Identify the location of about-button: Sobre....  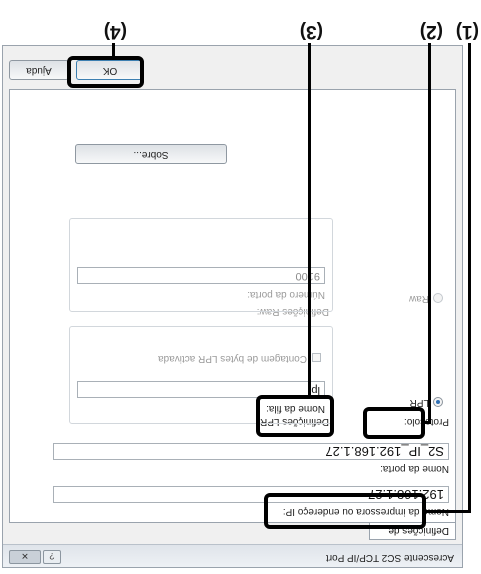
(151, 154).